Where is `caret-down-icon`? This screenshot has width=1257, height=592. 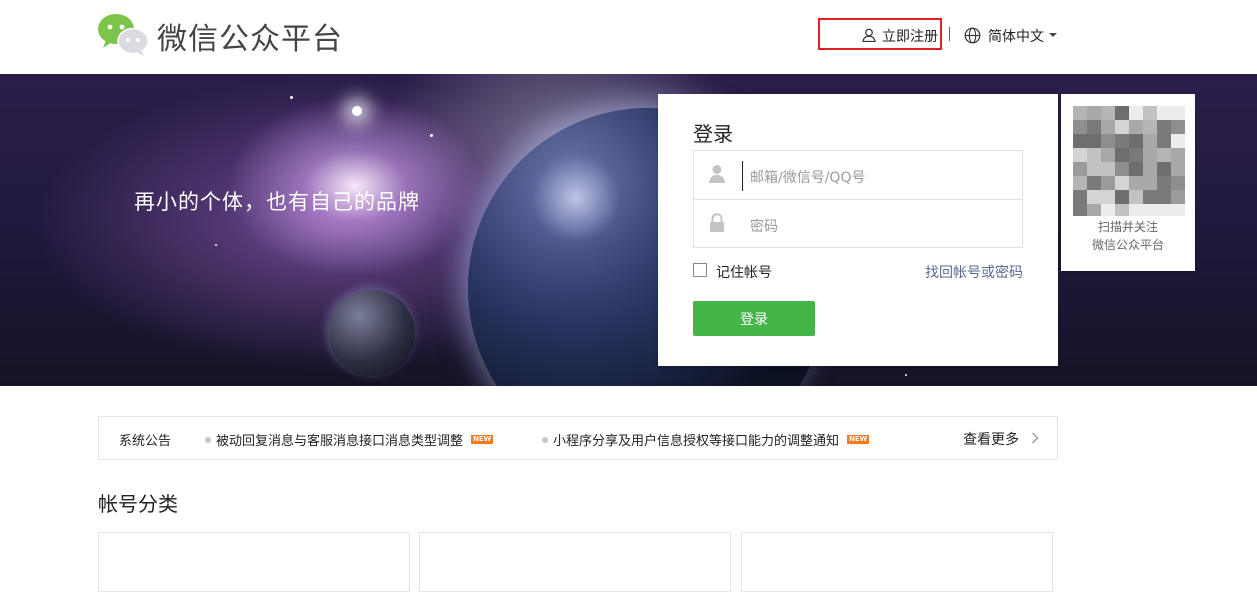 caret-down-icon is located at coordinates (1053, 35).